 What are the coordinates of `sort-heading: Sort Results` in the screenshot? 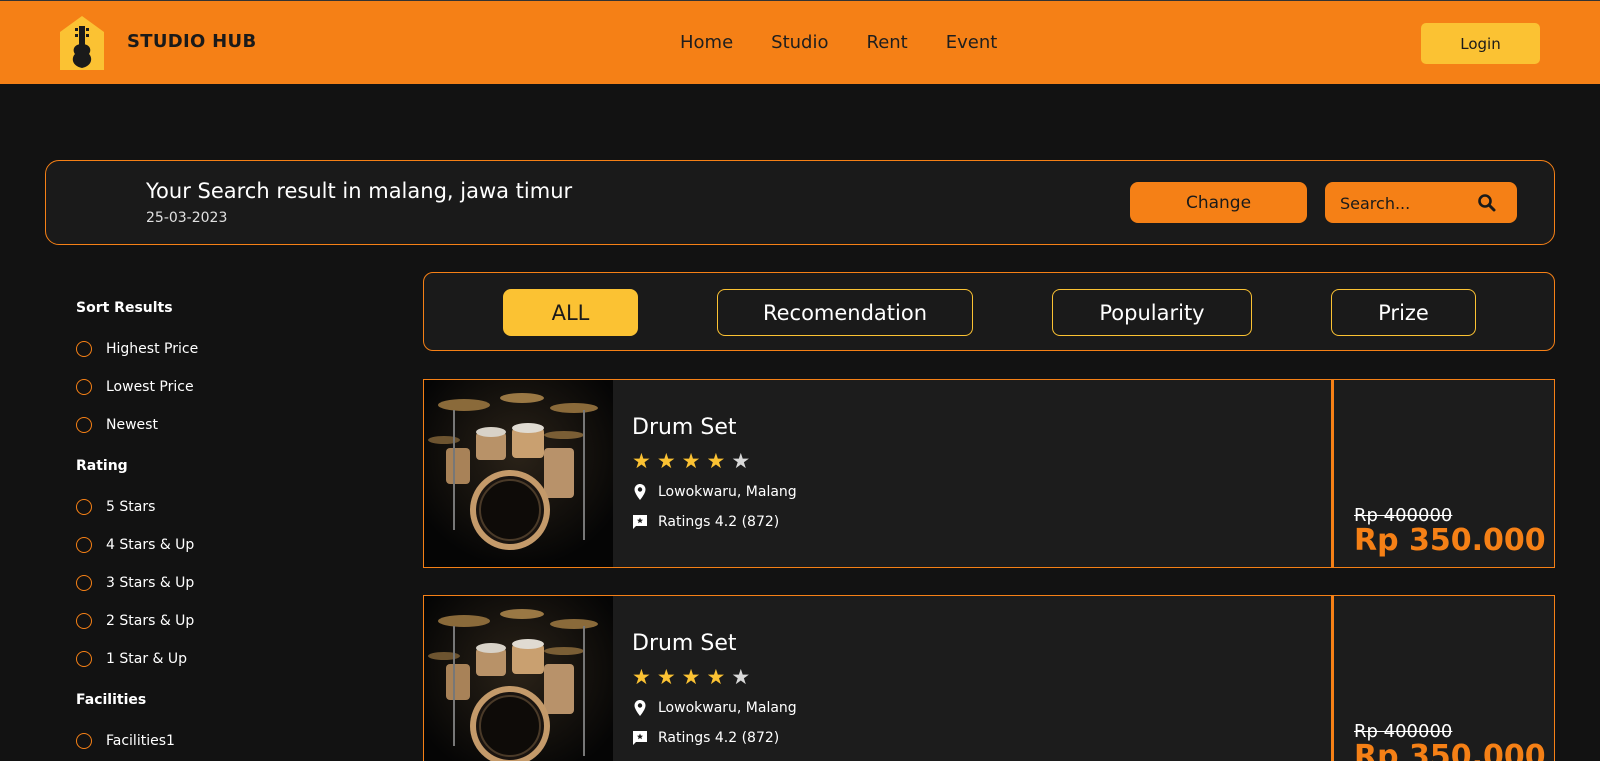 It's located at (124, 308).